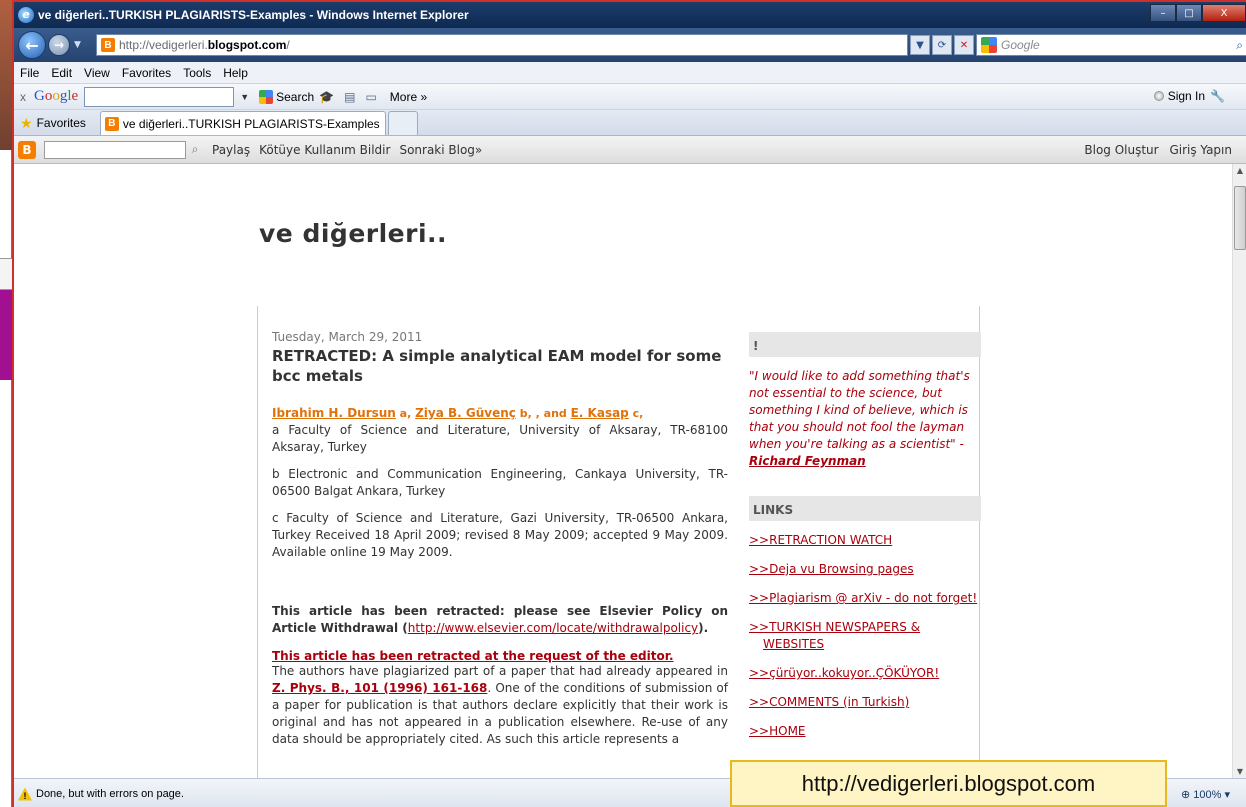 The height and width of the screenshot is (807, 1246). I want to click on link-retraction-watch: >>RETRACTION WATCH, so click(865, 540).